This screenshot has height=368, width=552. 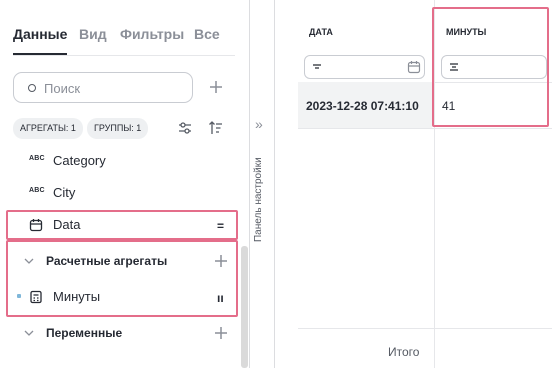 What do you see at coordinates (449, 106) in the screenshot?
I see `cell-minutes: 41` at bounding box center [449, 106].